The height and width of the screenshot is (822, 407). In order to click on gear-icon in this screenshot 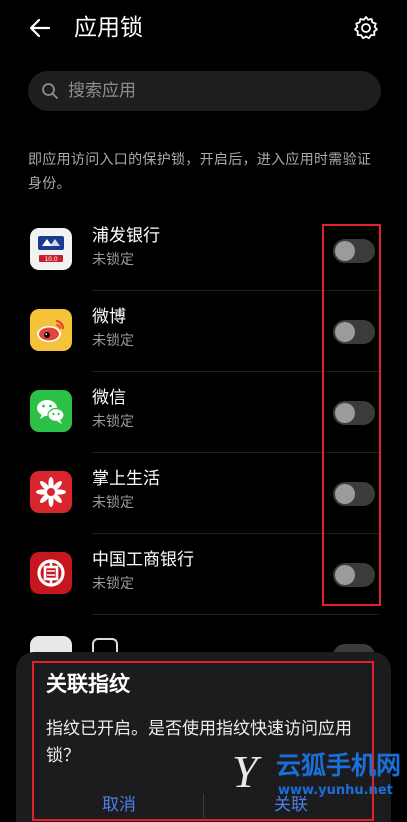, I will do `click(366, 28)`.